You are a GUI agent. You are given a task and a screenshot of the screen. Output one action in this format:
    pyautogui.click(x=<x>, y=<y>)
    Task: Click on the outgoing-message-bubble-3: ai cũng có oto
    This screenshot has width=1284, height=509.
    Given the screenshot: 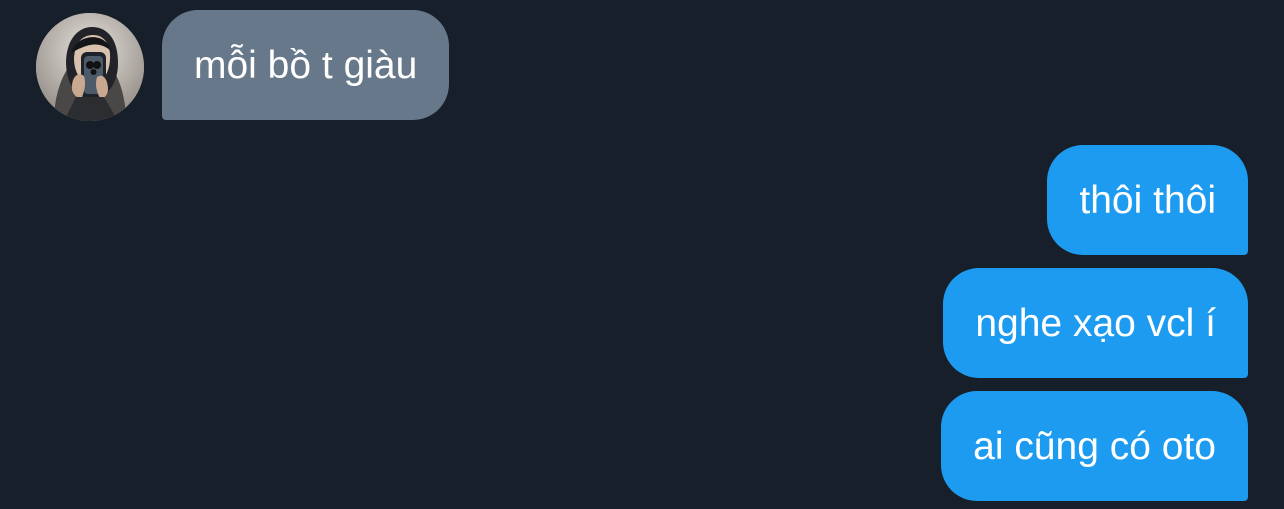 What is the action you would take?
    pyautogui.click(x=1094, y=446)
    